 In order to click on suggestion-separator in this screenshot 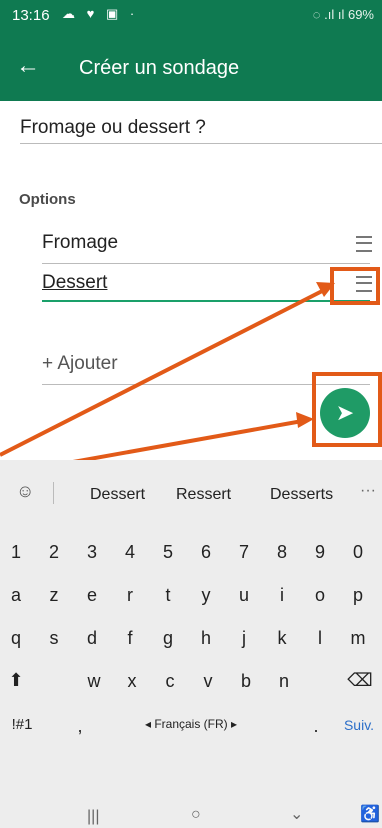, I will do `click(53, 493)`.